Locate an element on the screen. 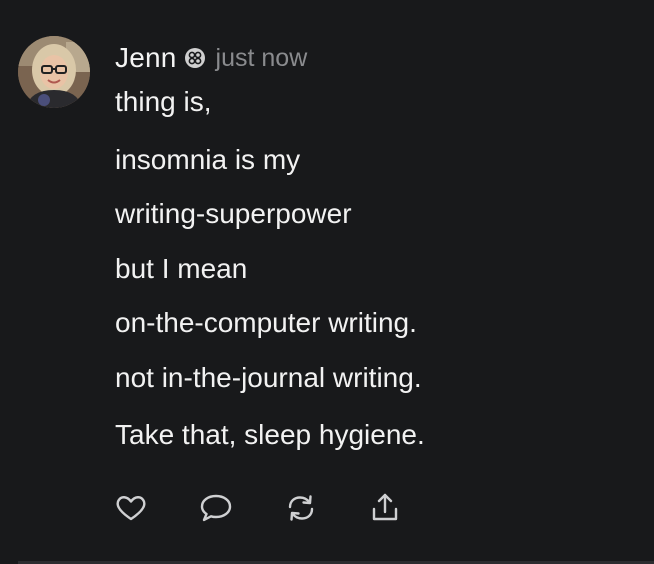 The height and width of the screenshot is (564, 654). post-line: thing is, is located at coordinates (163, 101).